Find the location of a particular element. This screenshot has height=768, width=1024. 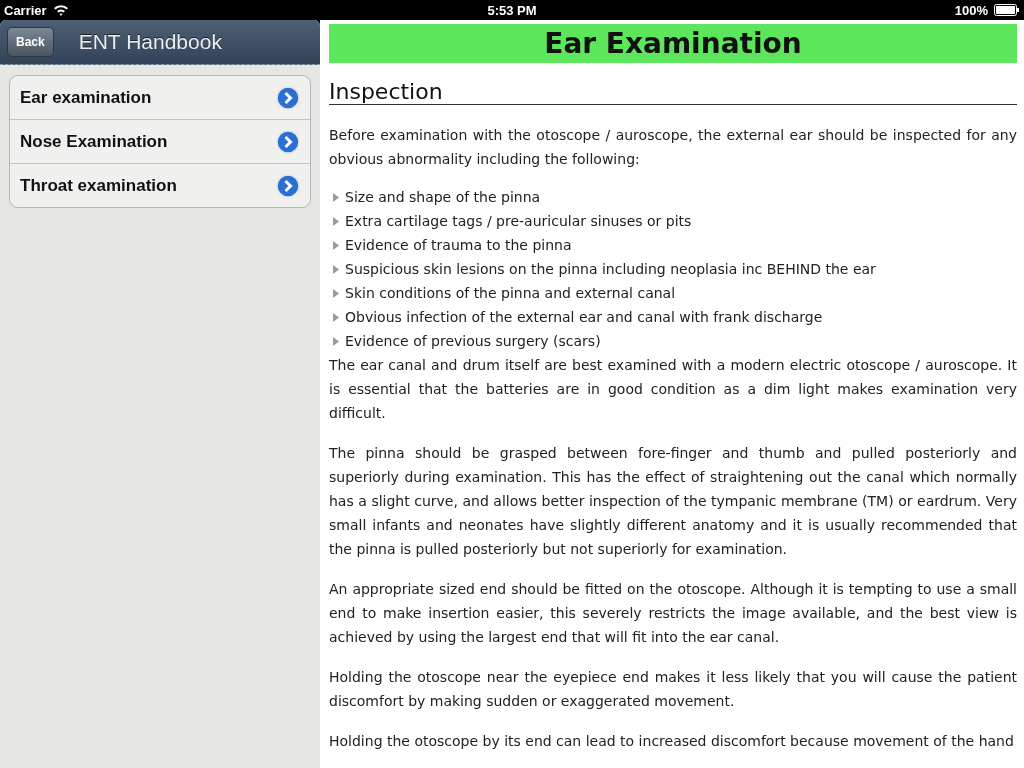

clock: 5:53 PM is located at coordinates (512, 10).